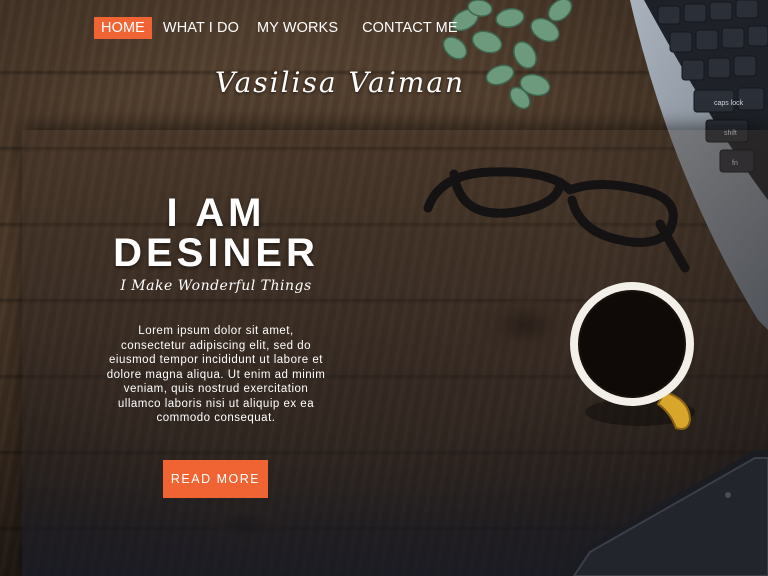 The image size is (768, 576). Describe the element at coordinates (340, 82) in the screenshot. I see `brand-name: Vasilisa Vaiman` at that location.